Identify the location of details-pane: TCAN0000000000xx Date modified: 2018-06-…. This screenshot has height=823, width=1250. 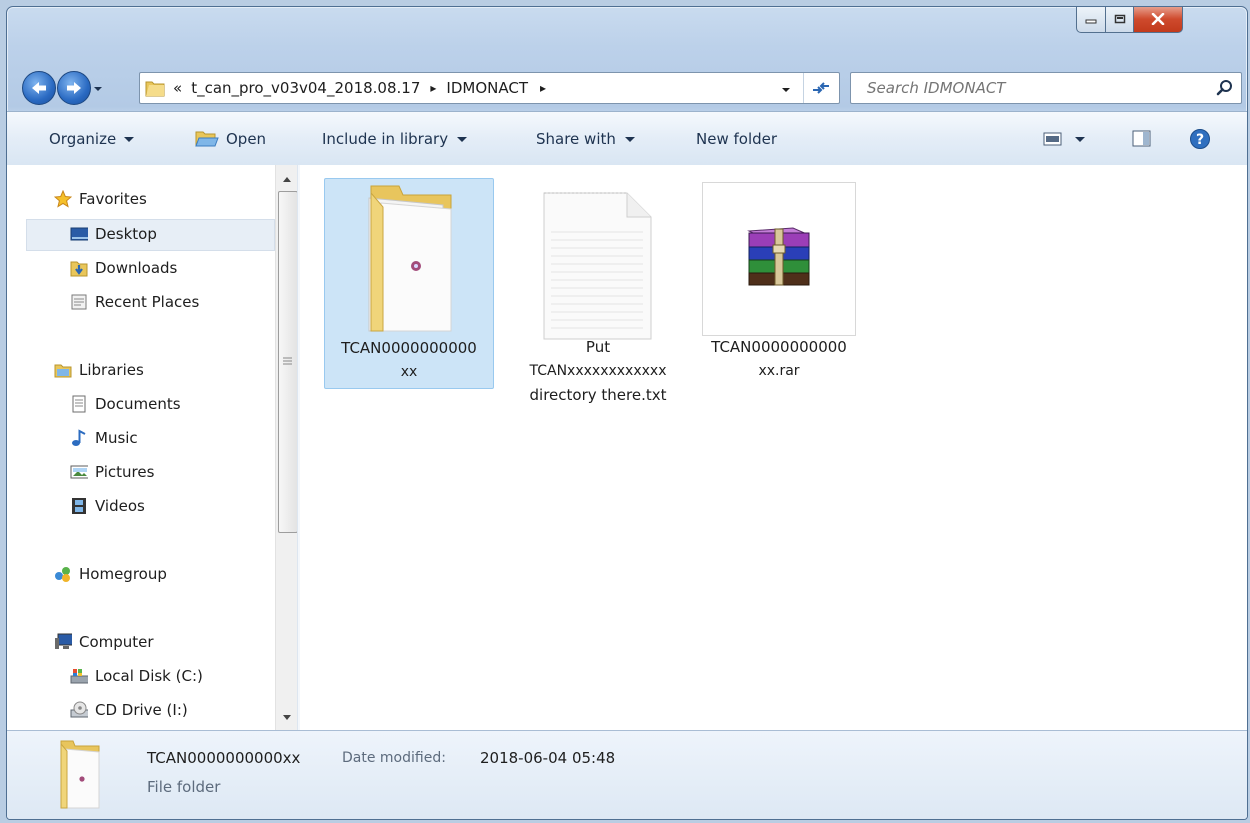
(627, 774).